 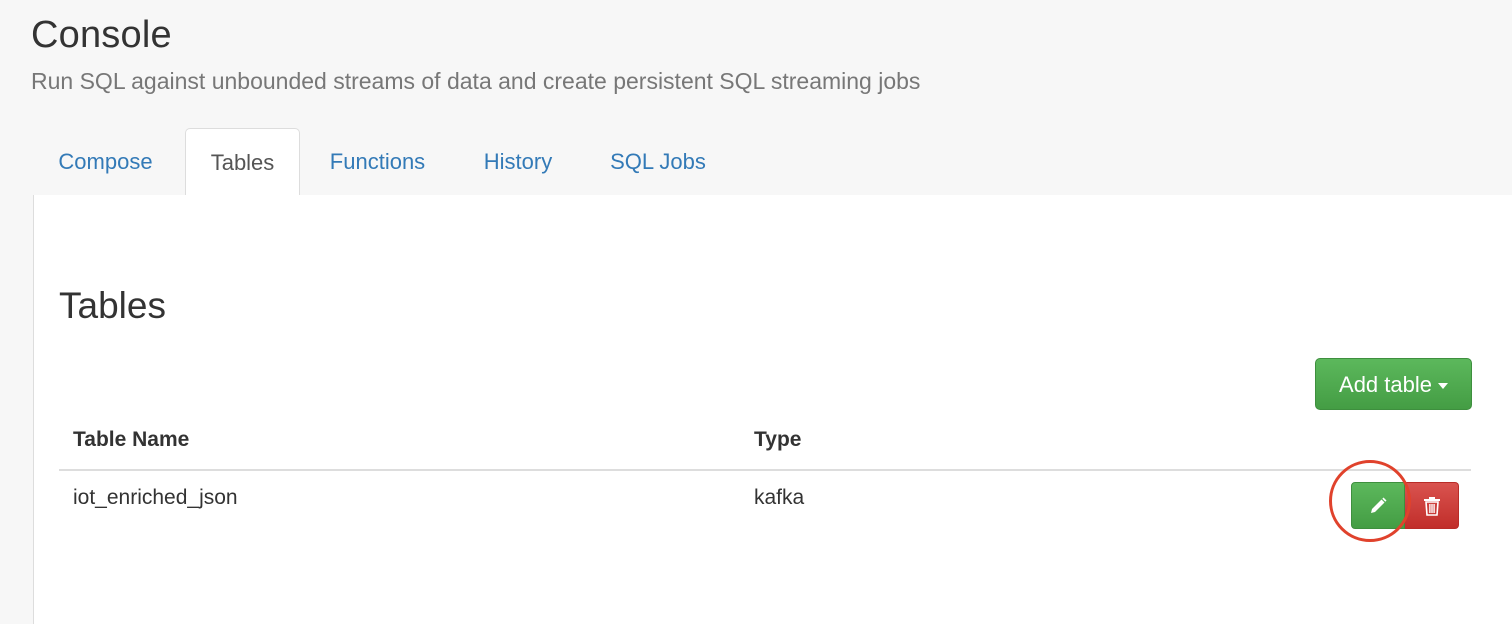 What do you see at coordinates (155, 497) in the screenshot?
I see `table-name-cell: iot_enriched_json` at bounding box center [155, 497].